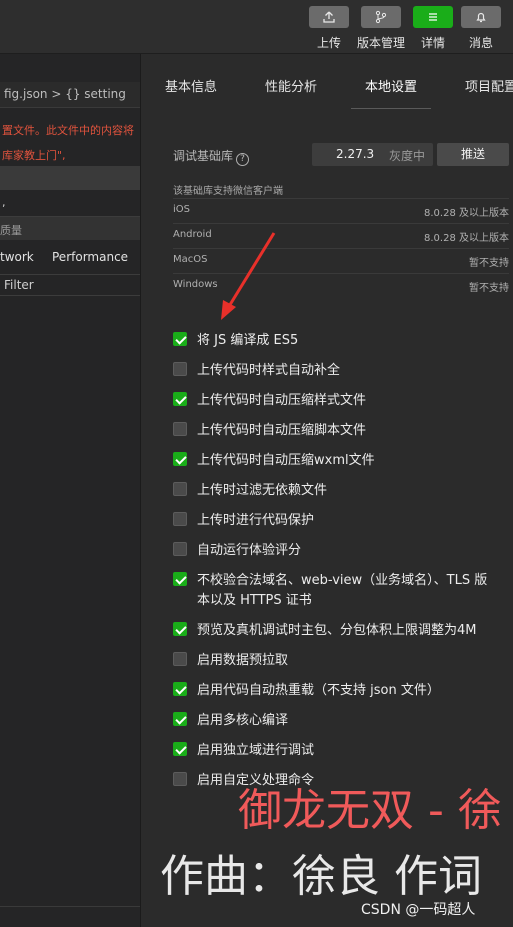  I want to click on upload-icon, so click(329, 17).